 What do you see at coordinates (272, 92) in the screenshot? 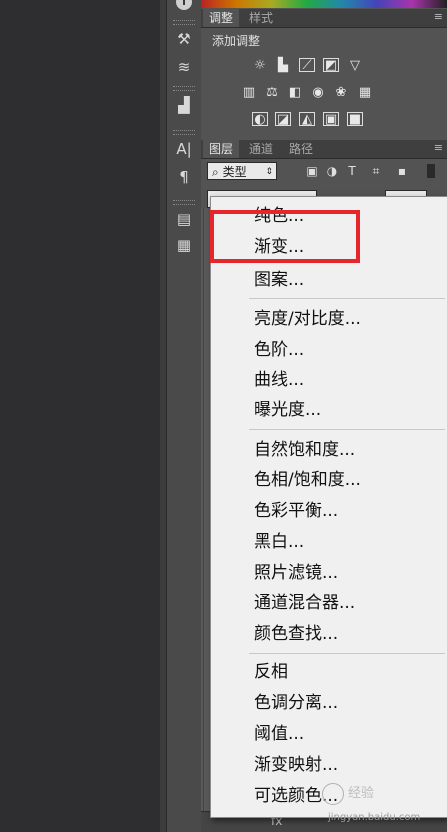
I see `color-balance-icon: ⚖` at bounding box center [272, 92].